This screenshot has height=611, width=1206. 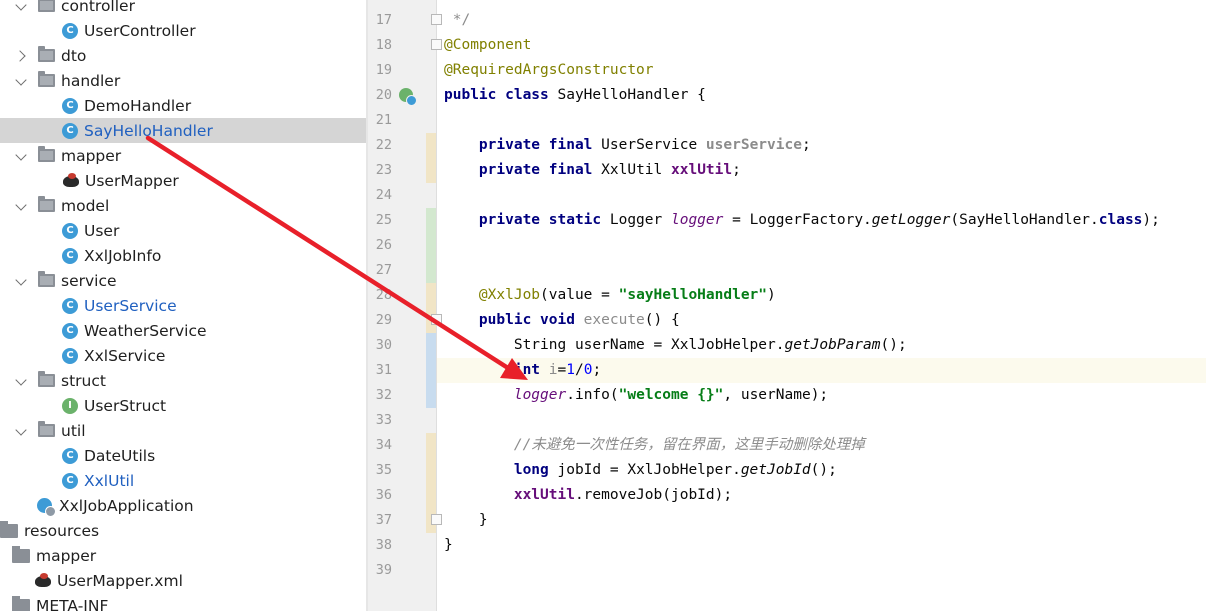 What do you see at coordinates (1151, 220) in the screenshot?
I see `code-text: );` at bounding box center [1151, 220].